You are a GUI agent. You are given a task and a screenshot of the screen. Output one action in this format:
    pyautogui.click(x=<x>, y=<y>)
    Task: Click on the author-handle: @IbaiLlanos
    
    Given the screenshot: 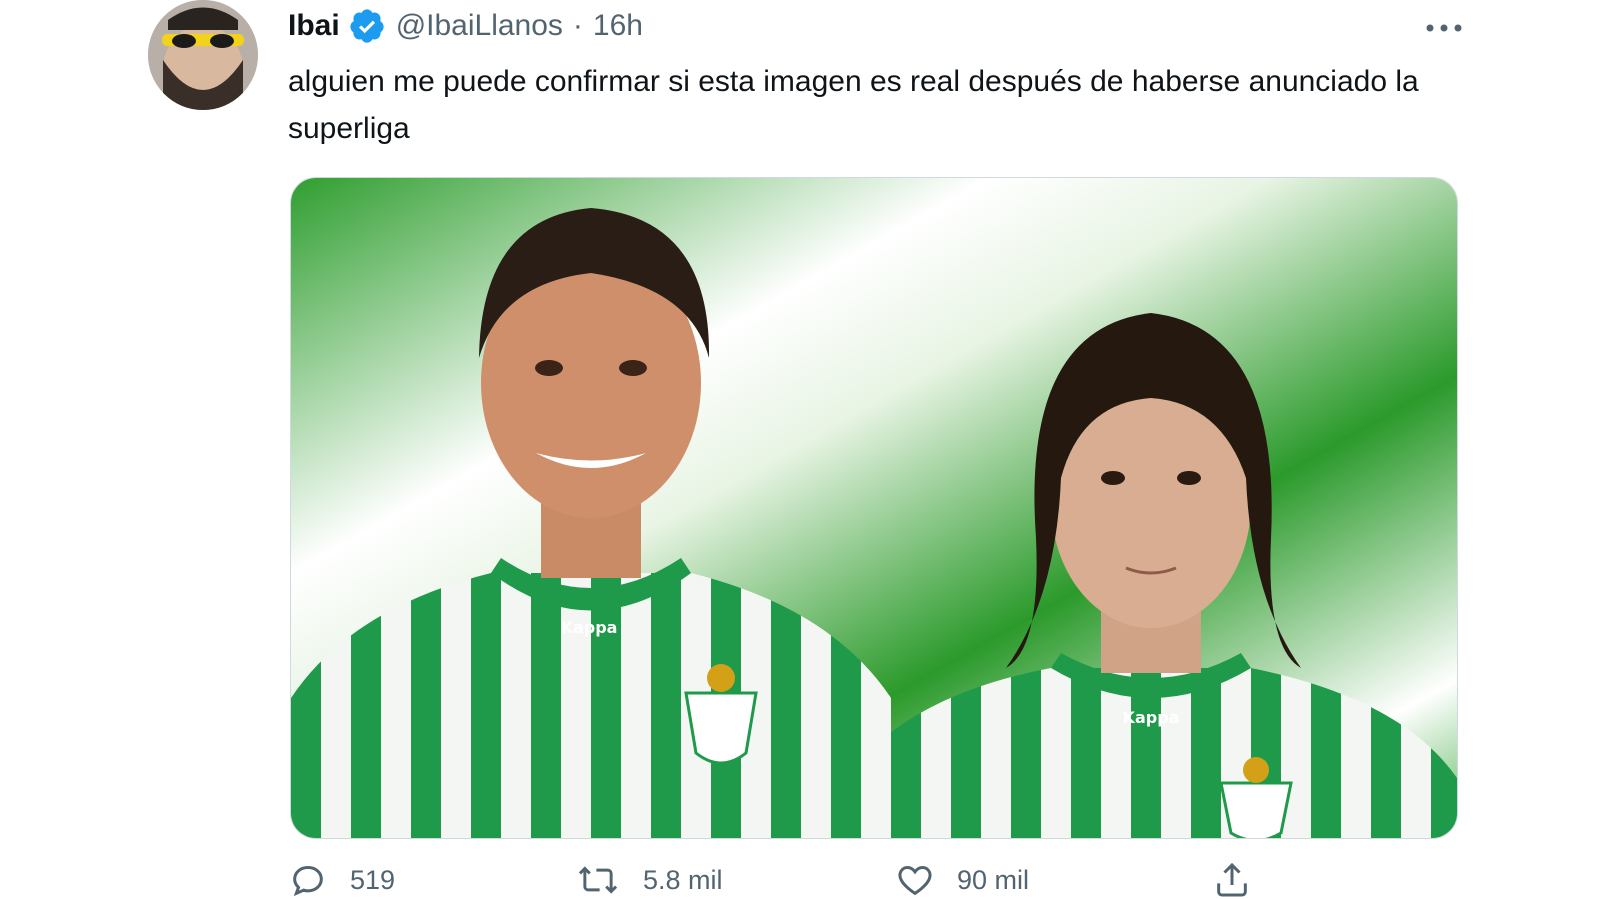 What is the action you would take?
    pyautogui.click(x=479, y=26)
    